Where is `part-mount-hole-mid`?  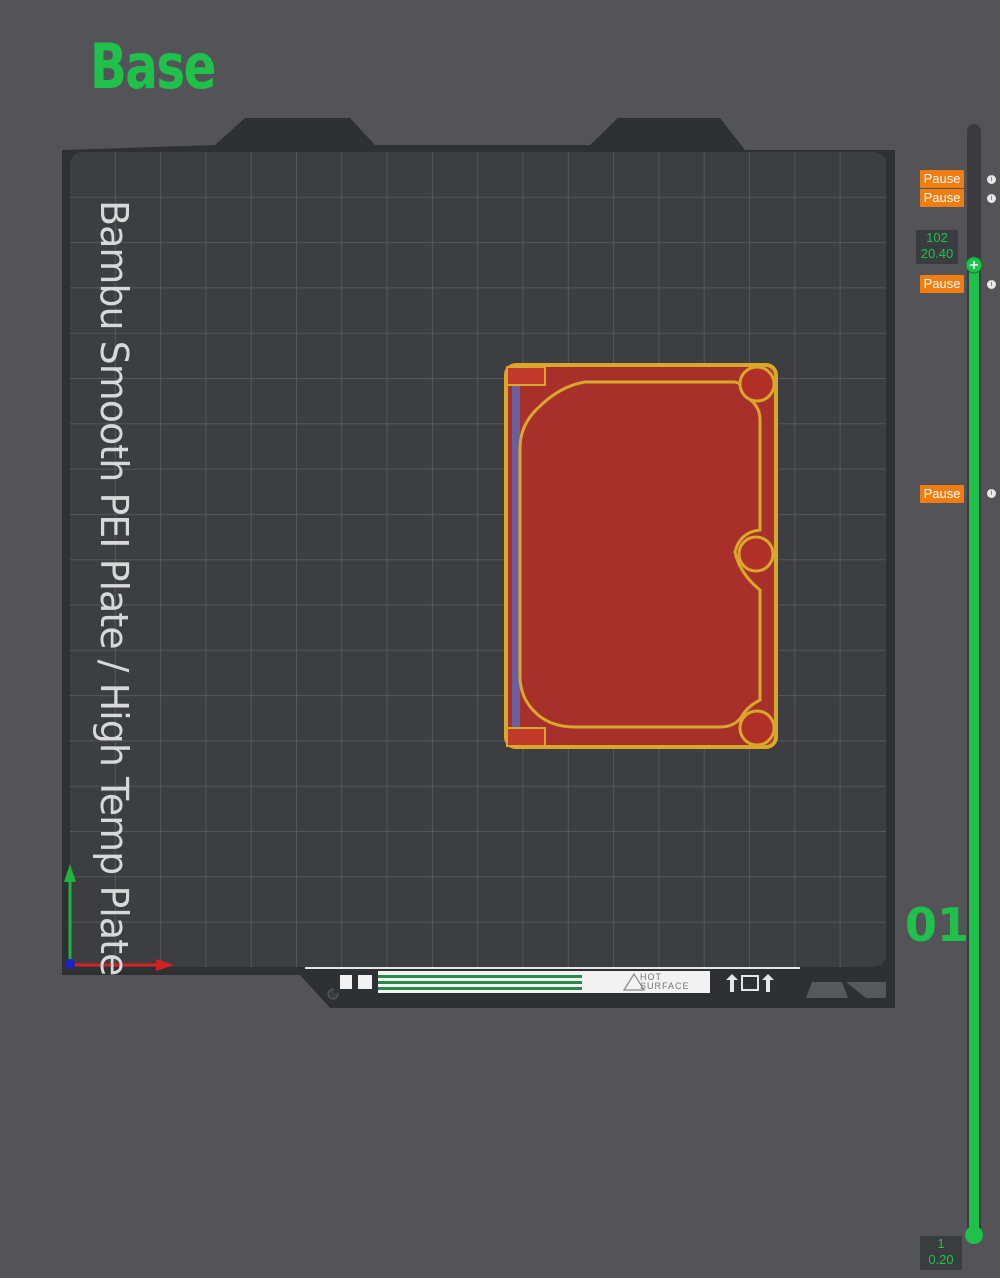
part-mount-hole-mid is located at coordinates (756, 554).